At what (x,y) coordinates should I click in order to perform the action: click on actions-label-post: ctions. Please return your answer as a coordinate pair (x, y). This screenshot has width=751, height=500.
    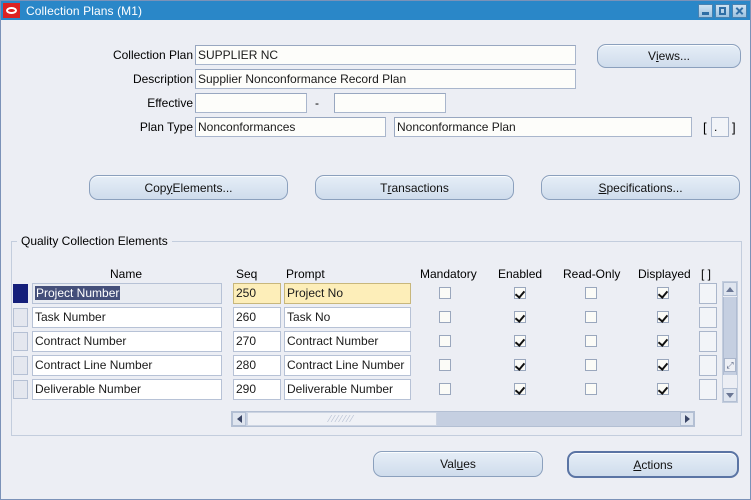
    Looking at the image, I should click on (657, 464).